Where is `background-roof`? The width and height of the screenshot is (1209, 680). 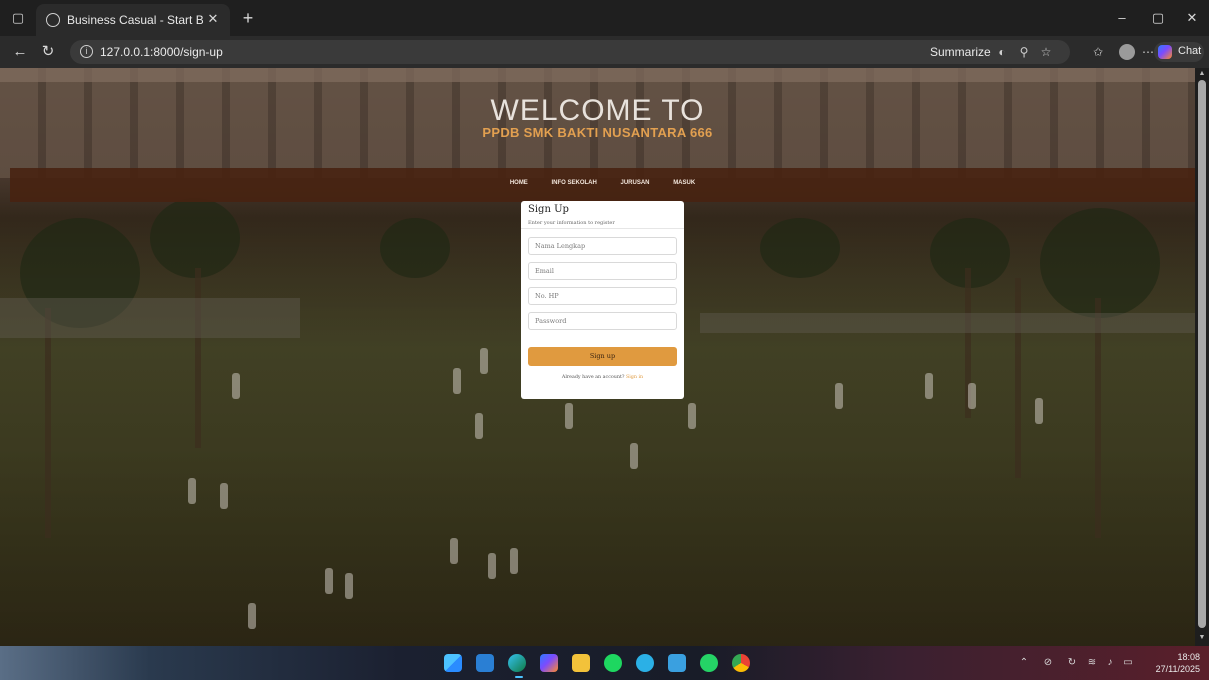
background-roof is located at coordinates (597, 75).